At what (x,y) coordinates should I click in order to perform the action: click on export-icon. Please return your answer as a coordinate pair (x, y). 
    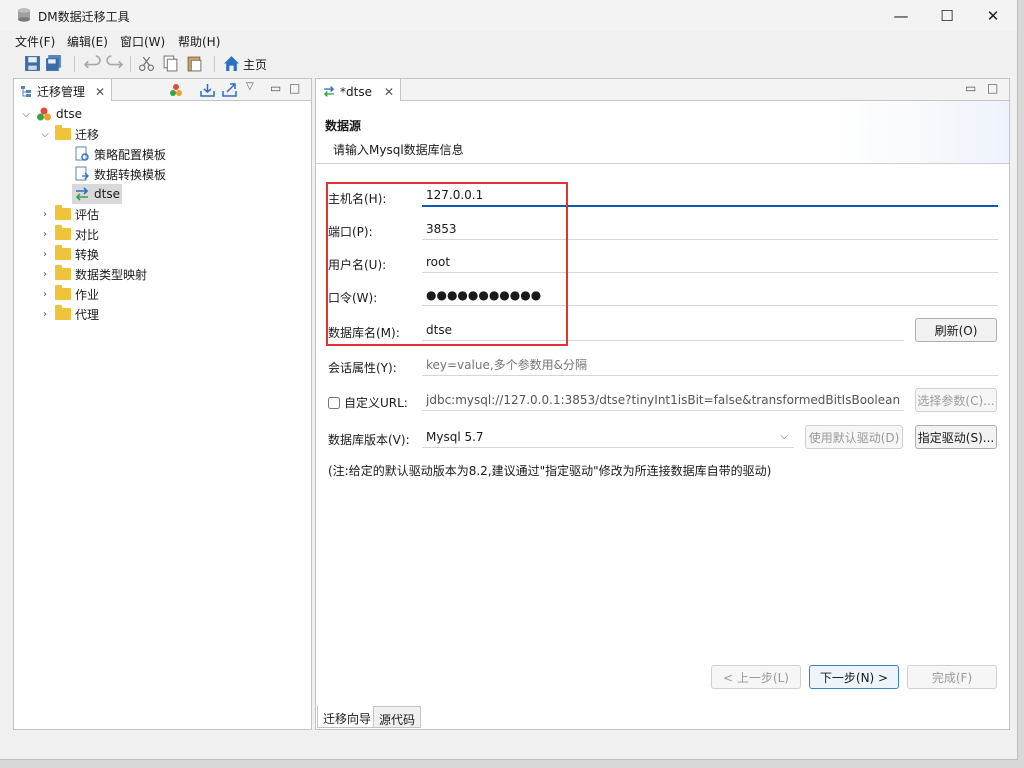
    Looking at the image, I should click on (229, 90).